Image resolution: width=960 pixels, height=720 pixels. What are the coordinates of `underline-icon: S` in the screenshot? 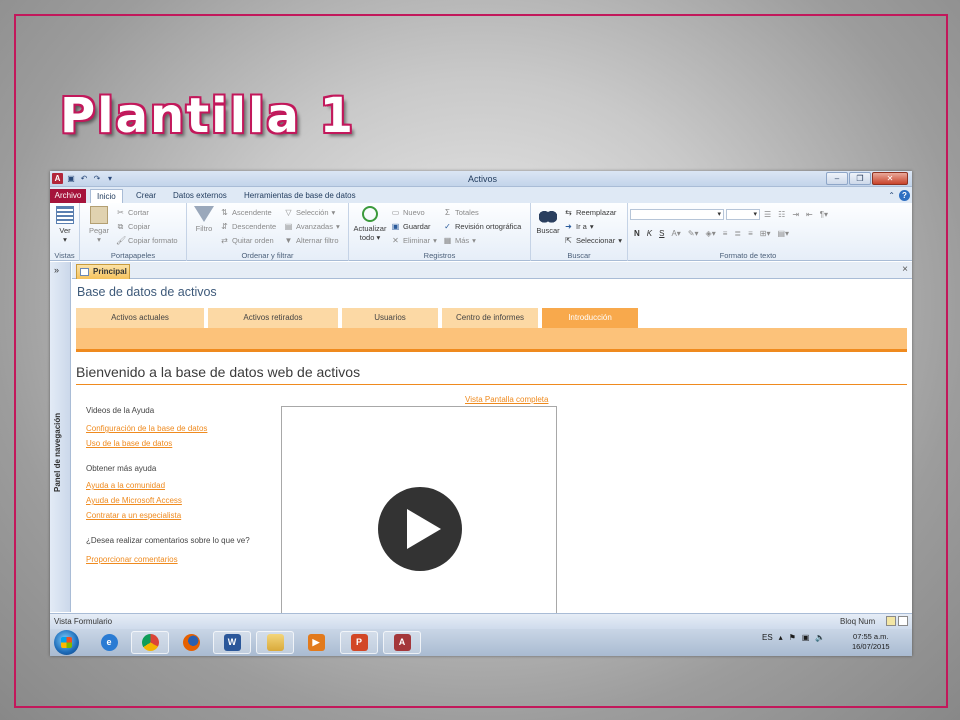 It's located at (661, 233).